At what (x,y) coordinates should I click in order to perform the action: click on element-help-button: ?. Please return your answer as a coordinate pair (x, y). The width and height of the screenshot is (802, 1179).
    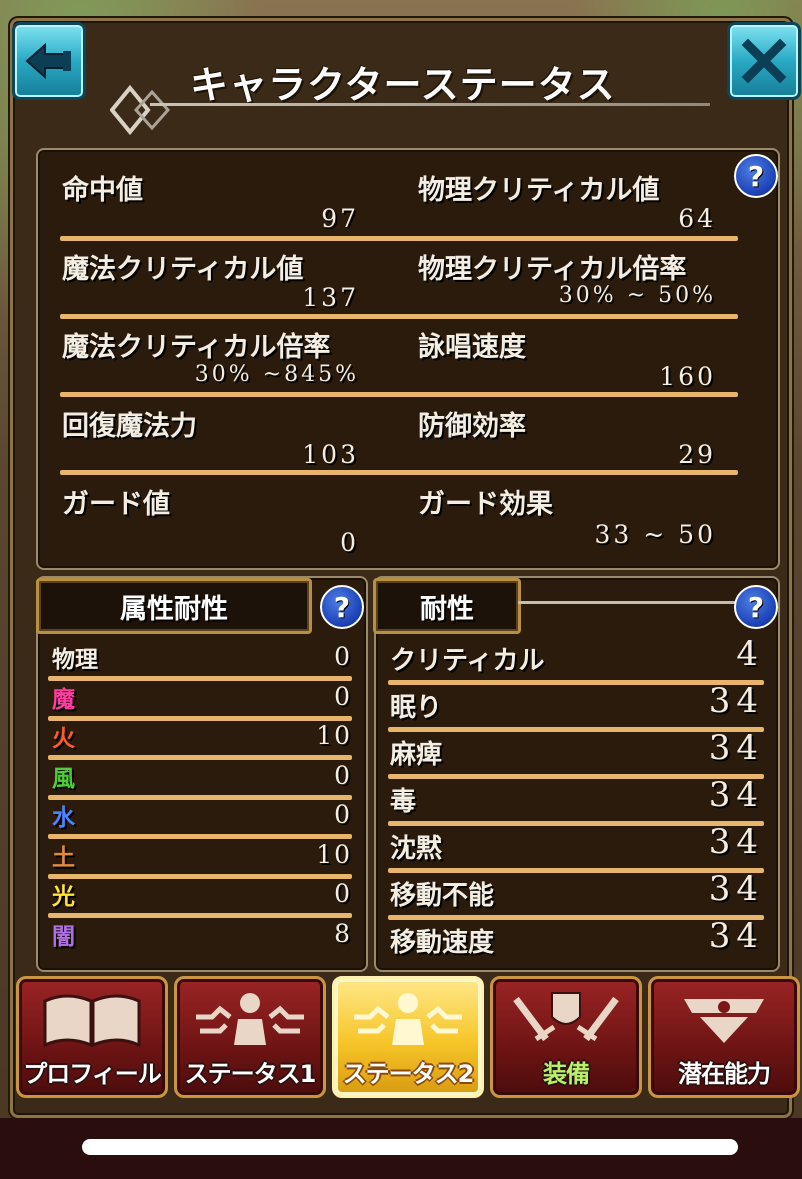
    Looking at the image, I should click on (342, 607).